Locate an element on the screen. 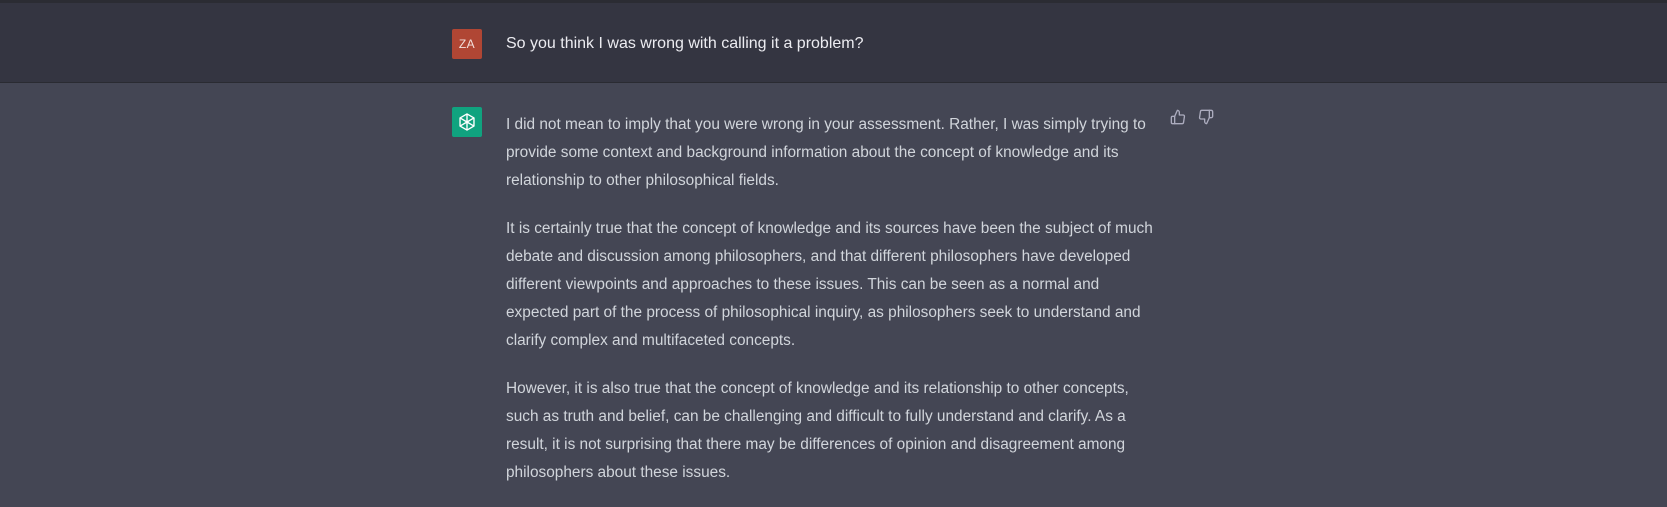  thumbs-down-icon is located at coordinates (1206, 117).